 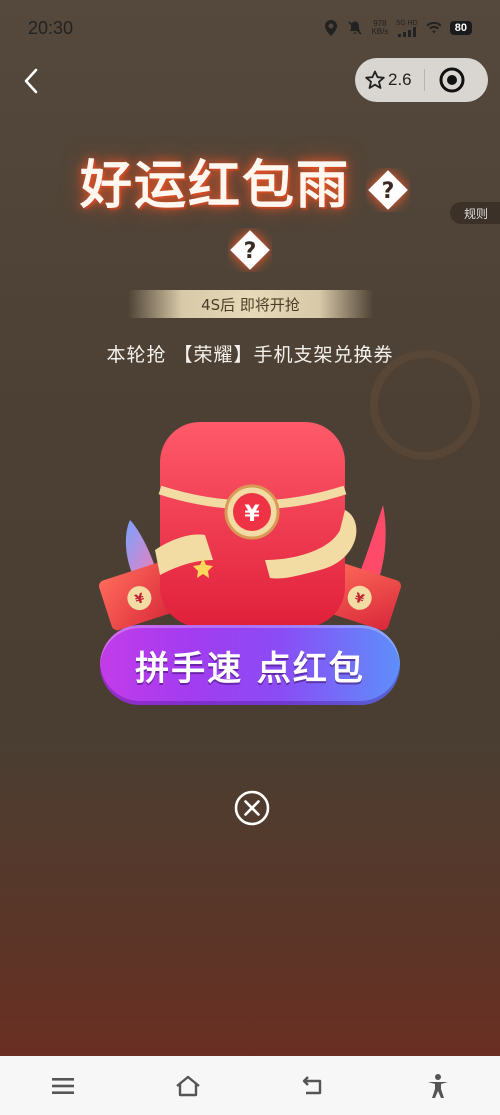 I want to click on menu-icon, so click(x=62, y=1085).